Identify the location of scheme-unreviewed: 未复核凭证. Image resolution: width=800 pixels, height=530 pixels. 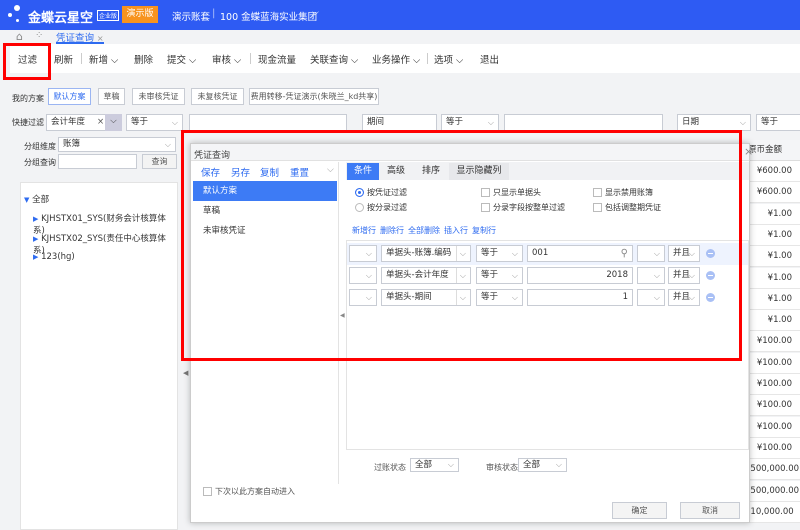
(217, 96).